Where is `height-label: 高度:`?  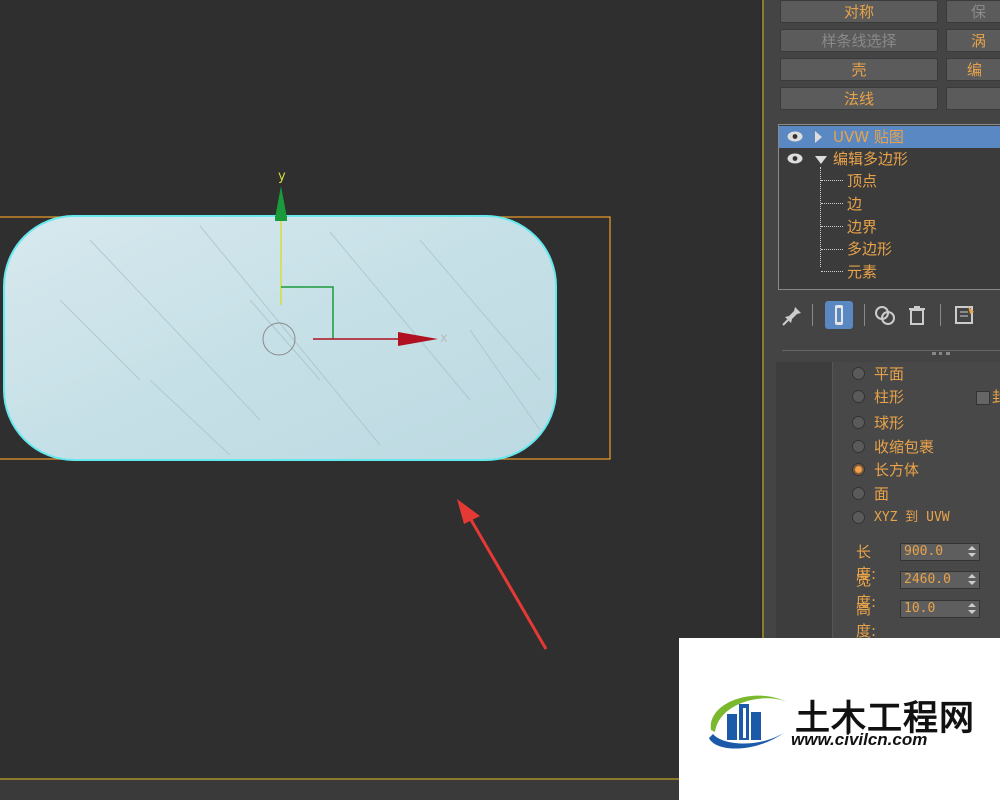
height-label: 高度: is located at coordinates (866, 619).